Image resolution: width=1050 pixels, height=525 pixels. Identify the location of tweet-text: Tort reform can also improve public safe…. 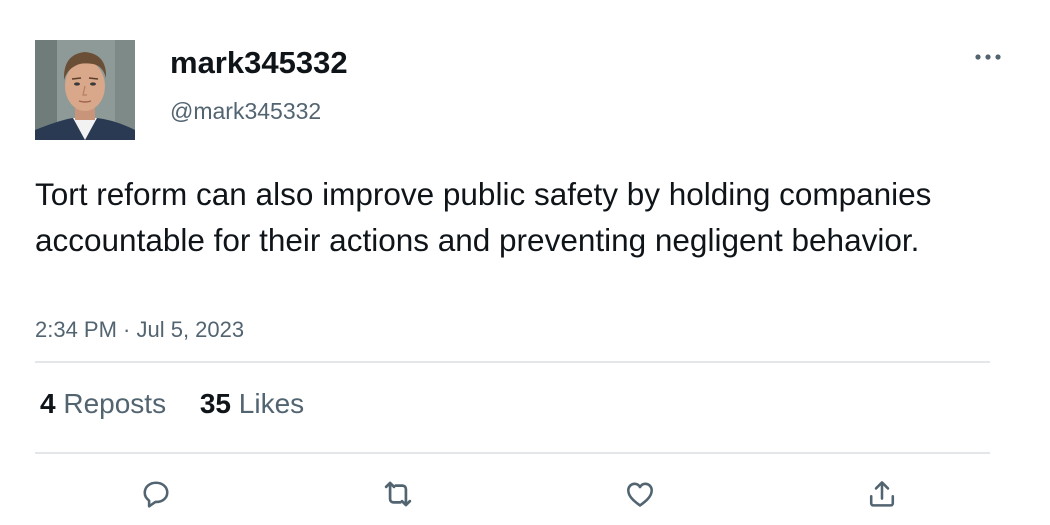
(483, 217).